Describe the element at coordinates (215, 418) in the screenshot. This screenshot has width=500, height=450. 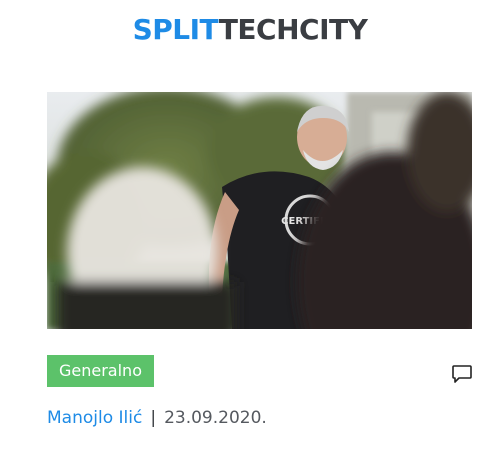
I see `publish-date: 23.09.2020.` at that location.